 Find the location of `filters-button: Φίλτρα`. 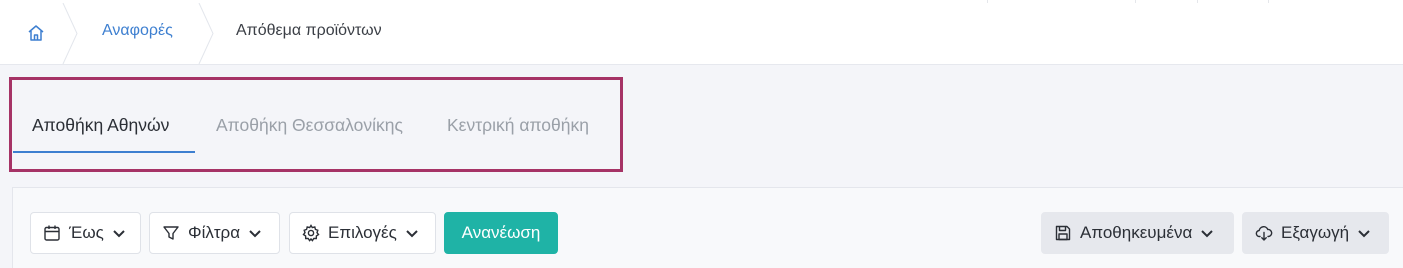

filters-button: Φίλτρα is located at coordinates (214, 233).